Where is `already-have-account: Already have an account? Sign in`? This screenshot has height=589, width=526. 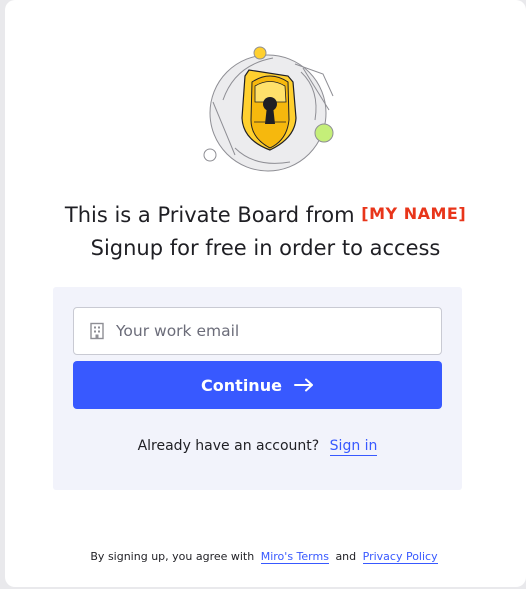
already-have-account: Already have an account? Sign in is located at coordinates (257, 447).